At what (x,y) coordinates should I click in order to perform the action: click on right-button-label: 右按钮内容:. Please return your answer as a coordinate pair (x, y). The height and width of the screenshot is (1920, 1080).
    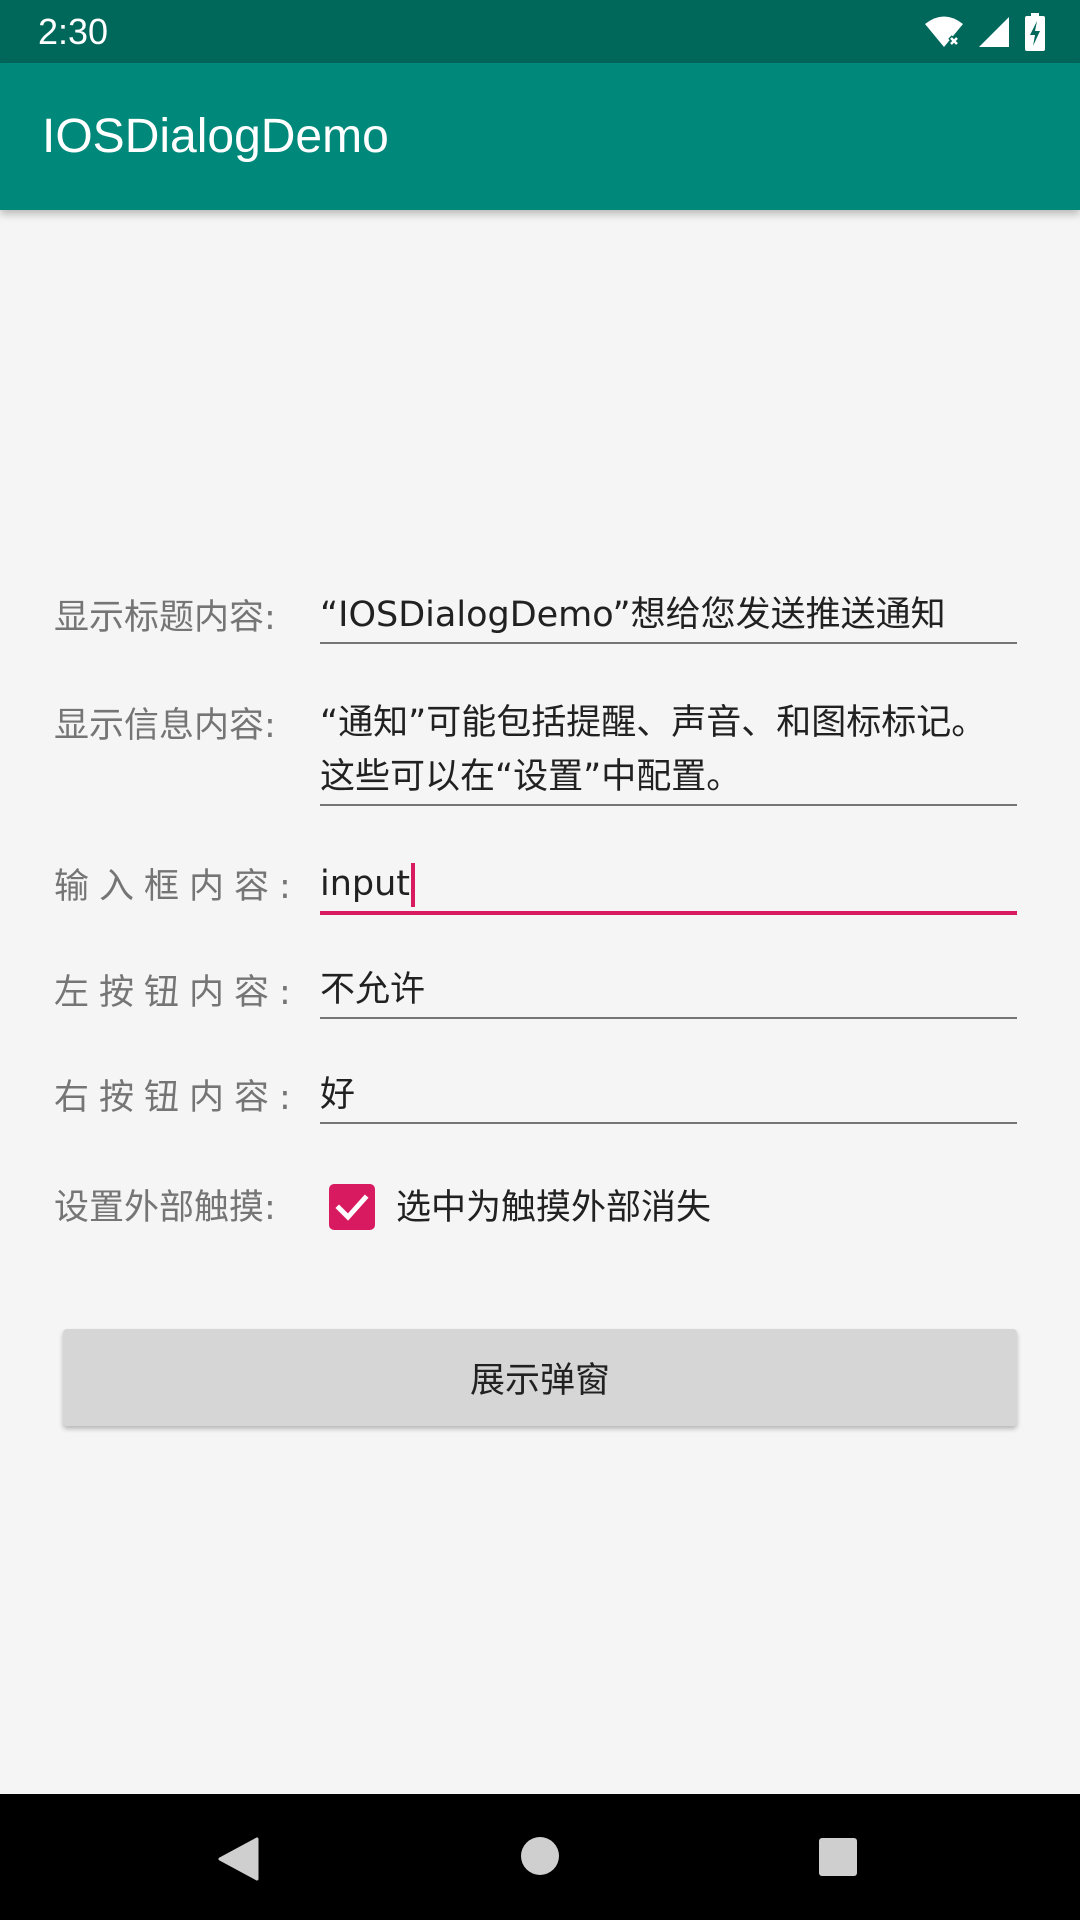
    Looking at the image, I should click on (177, 1098).